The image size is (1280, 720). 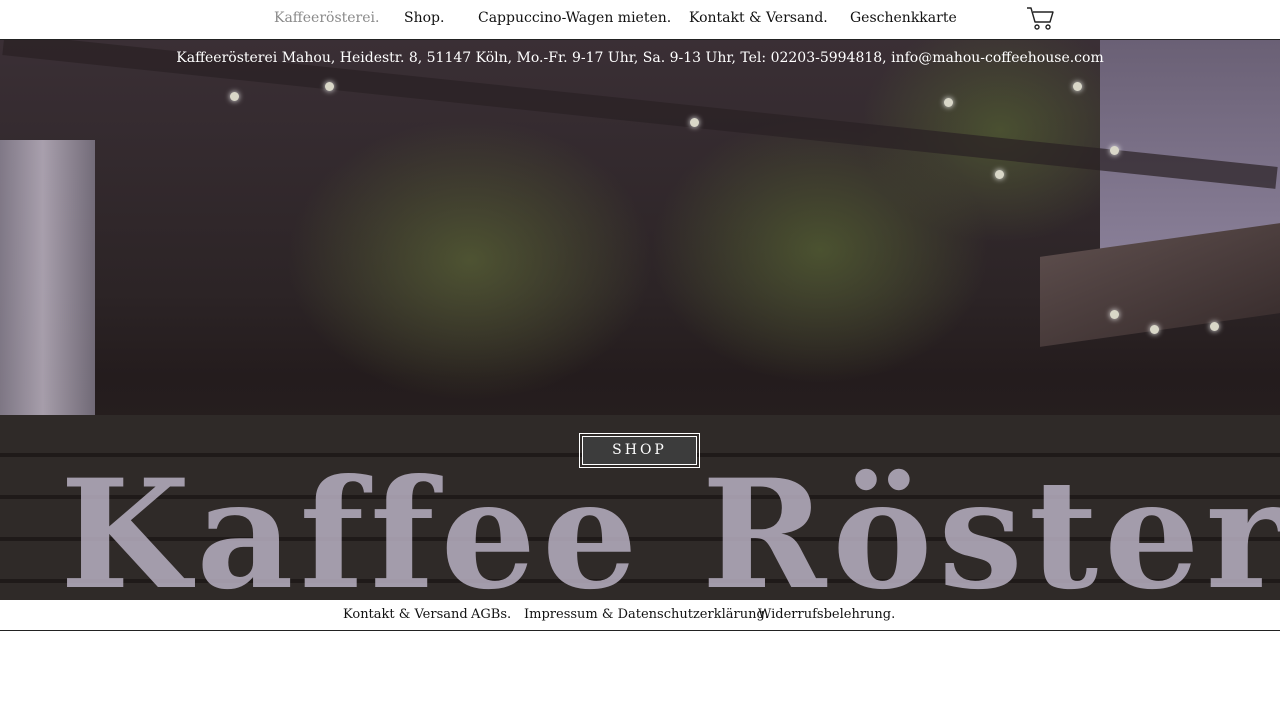 I want to click on shopping-cart-icon, so click(x=1040, y=18).